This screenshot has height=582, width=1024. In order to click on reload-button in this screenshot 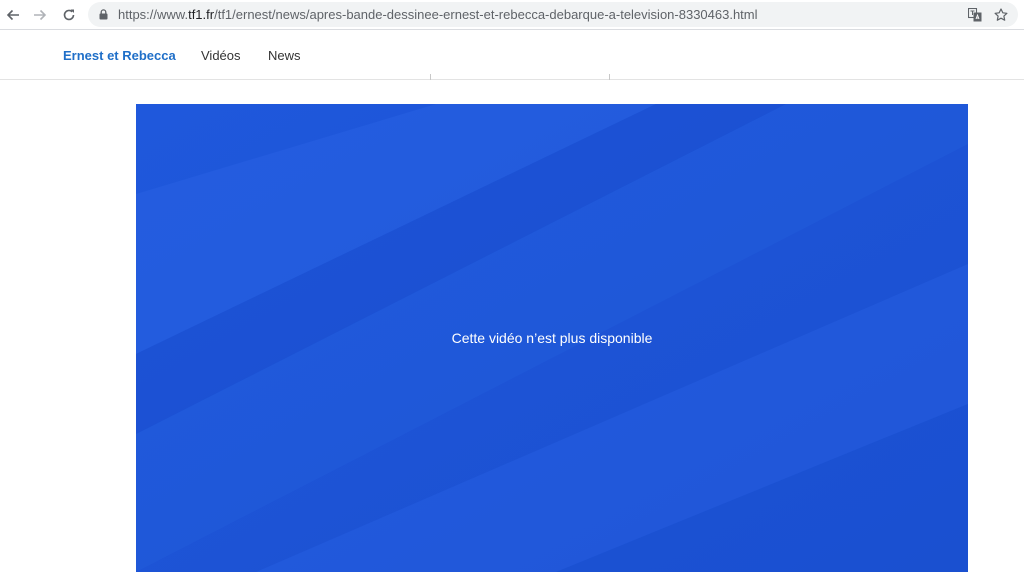, I will do `click(69, 15)`.